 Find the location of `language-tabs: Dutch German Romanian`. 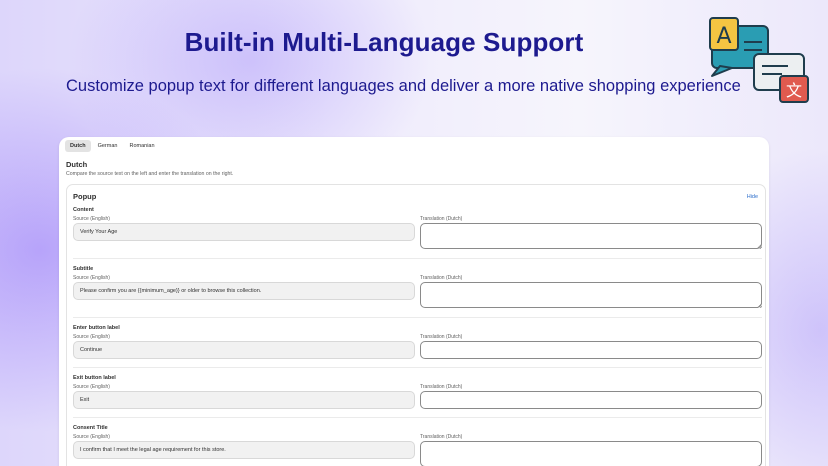

language-tabs: Dutch German Romanian is located at coordinates (112, 146).